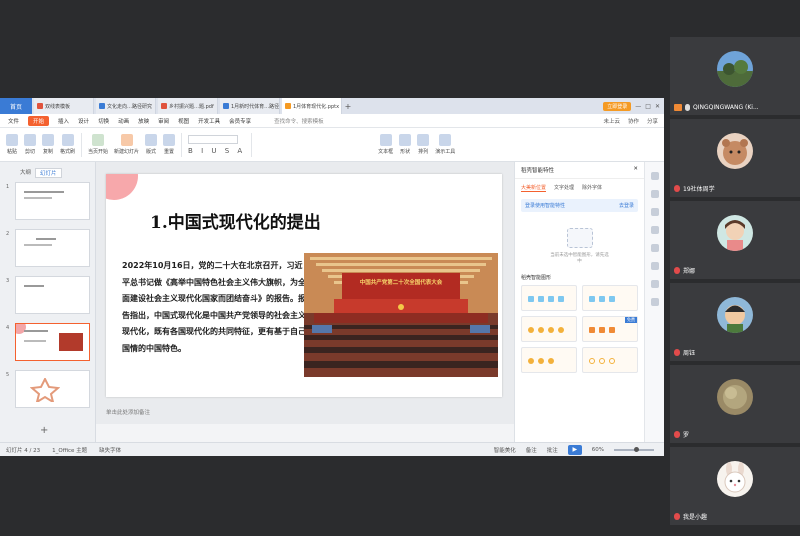 The height and width of the screenshot is (536, 800). I want to click on new-slide-button: 新建幻灯片, so click(126, 144).